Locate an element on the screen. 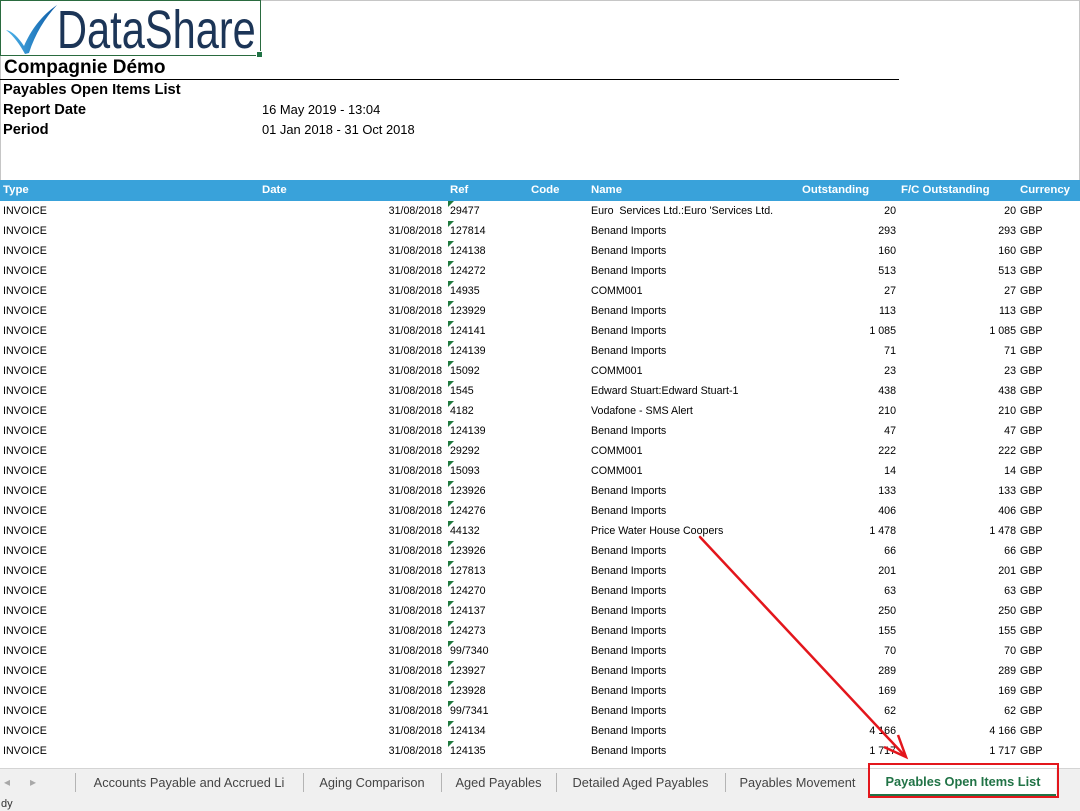 The image size is (1080, 811). cell-outstanding: 293 is located at coordinates (828, 231).